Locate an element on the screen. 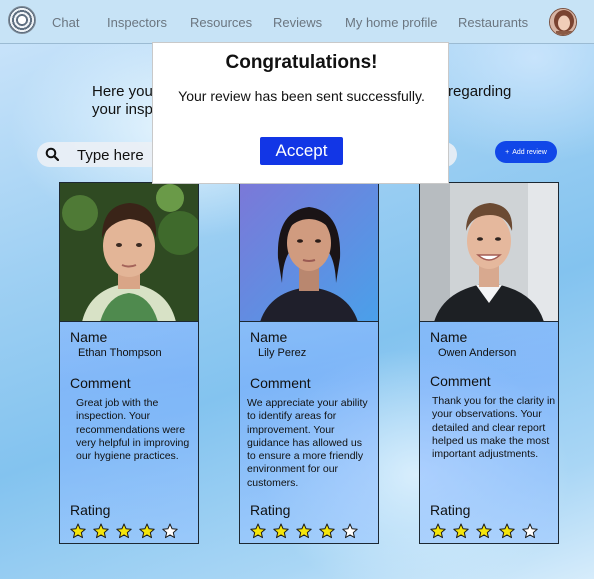  nav-item-inspectors: Inspectors is located at coordinates (137, 22).